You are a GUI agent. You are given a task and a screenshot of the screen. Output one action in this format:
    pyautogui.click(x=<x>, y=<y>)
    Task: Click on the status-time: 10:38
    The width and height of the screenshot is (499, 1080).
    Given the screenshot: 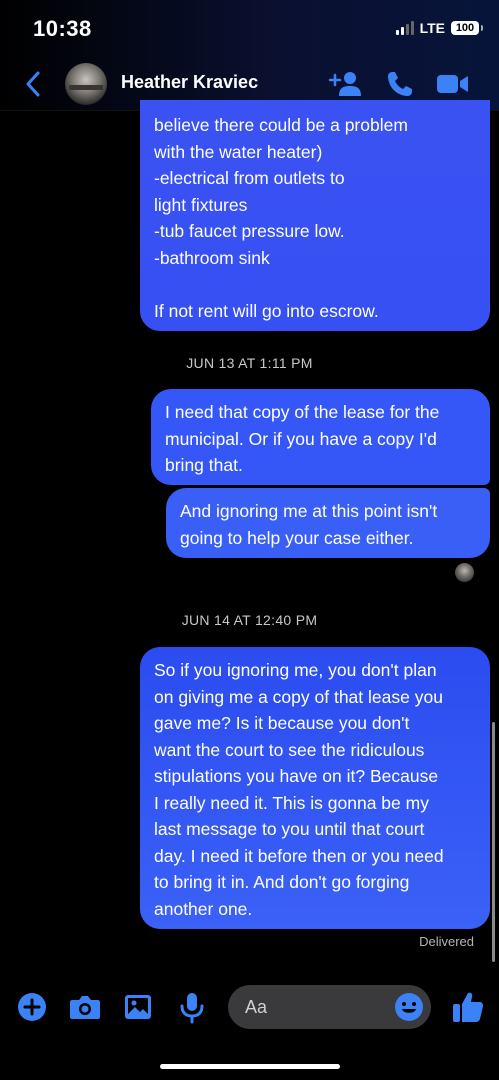 What is the action you would take?
    pyautogui.click(x=62, y=28)
    